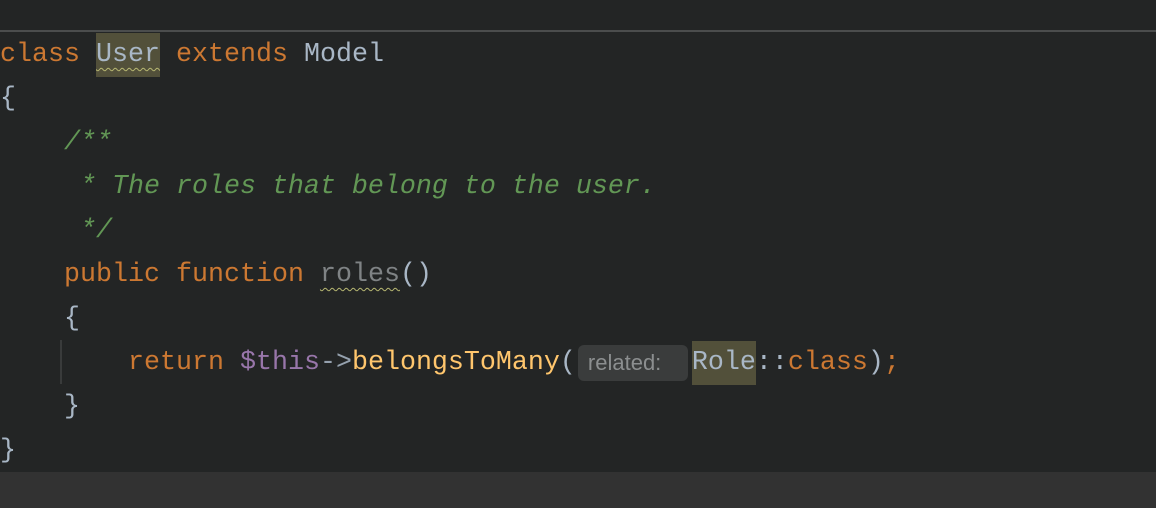 The width and height of the screenshot is (1156, 508). I want to click on doc-comment-end: */, so click(56, 231).